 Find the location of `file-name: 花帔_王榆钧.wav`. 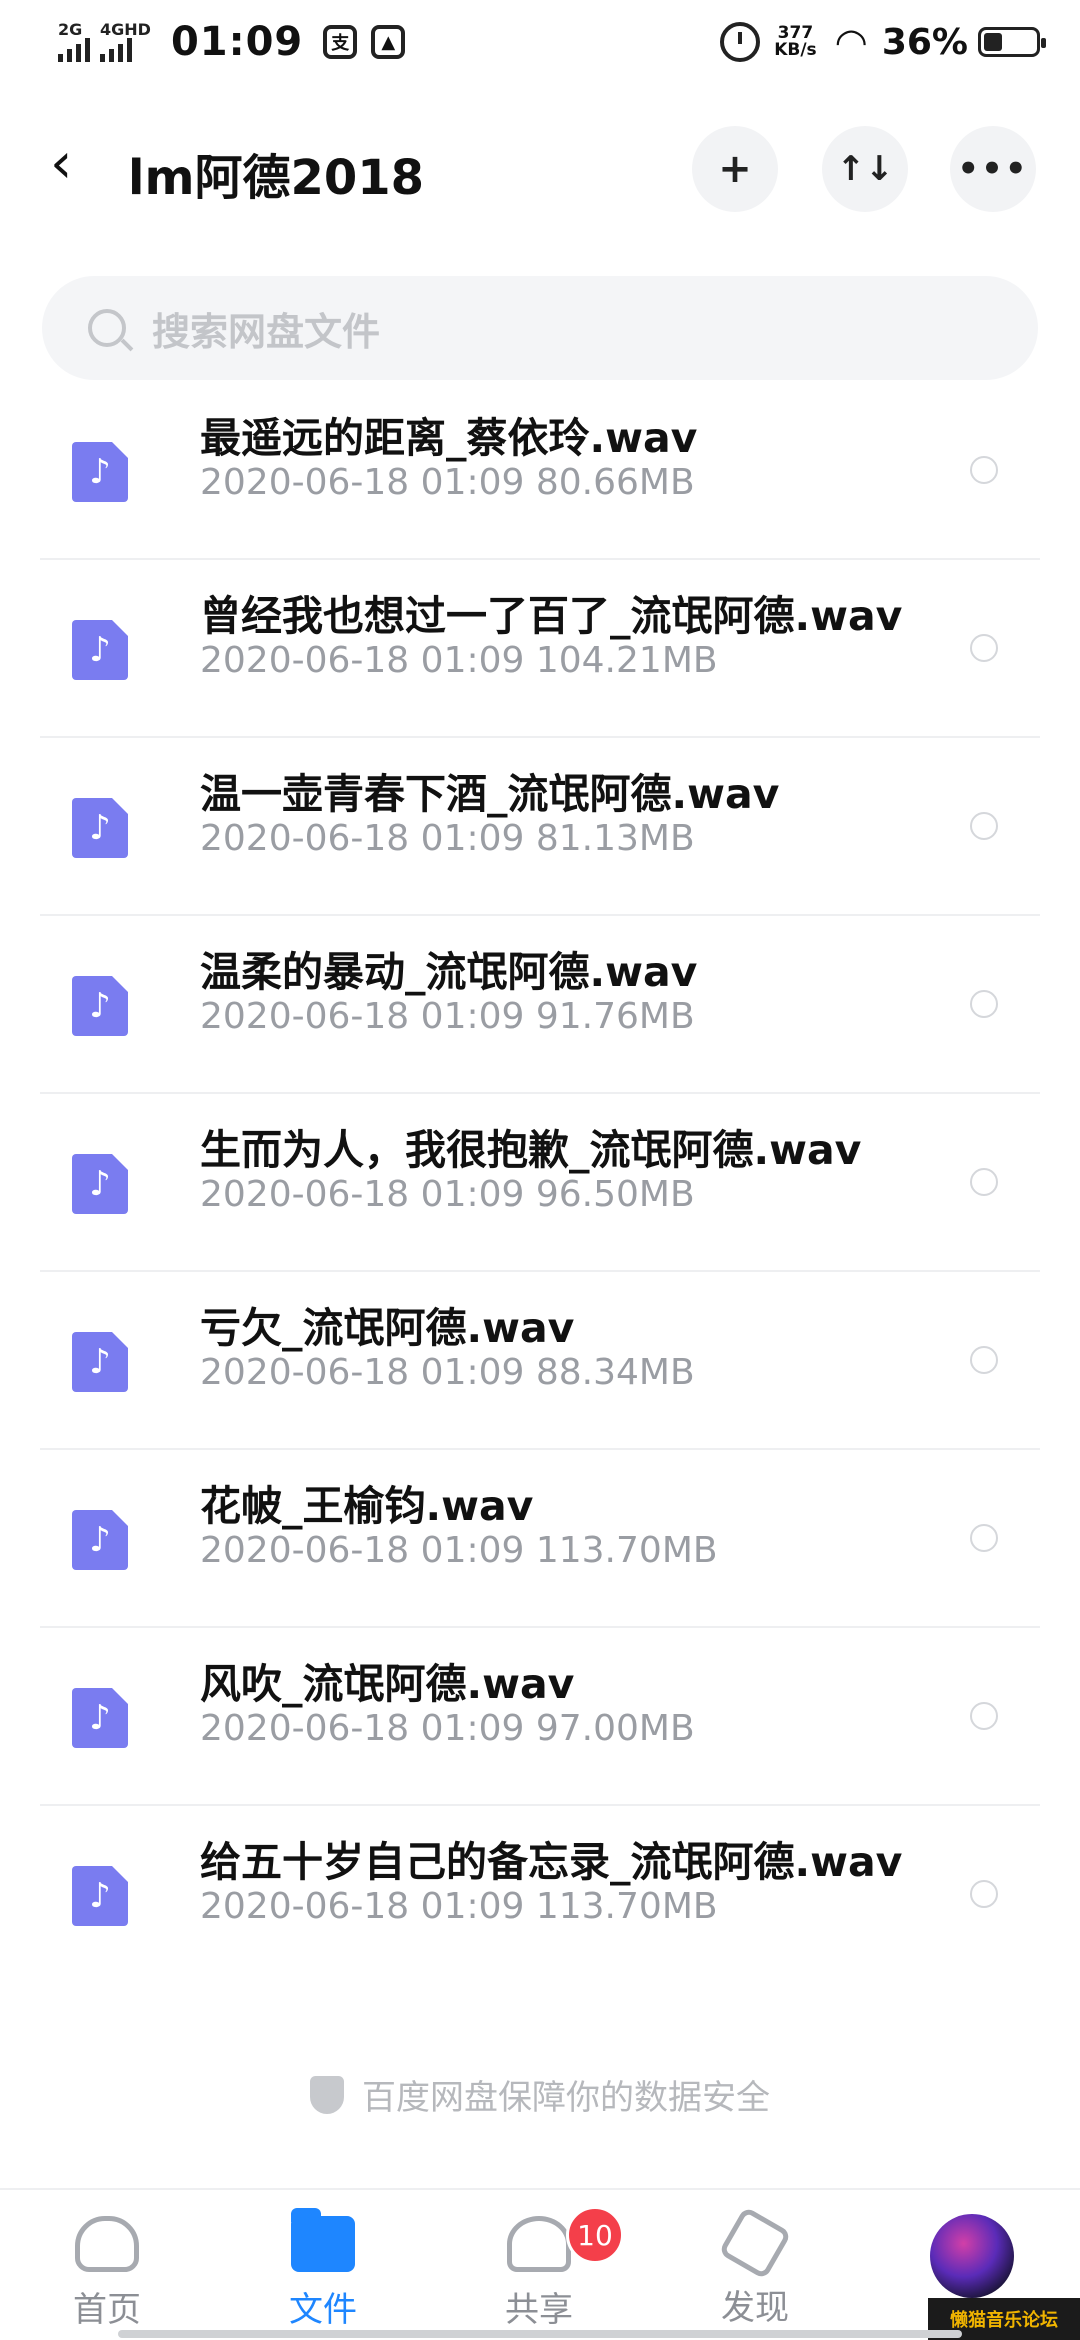

file-name: 花帔_王榆钧.wav is located at coordinates (367, 1506).